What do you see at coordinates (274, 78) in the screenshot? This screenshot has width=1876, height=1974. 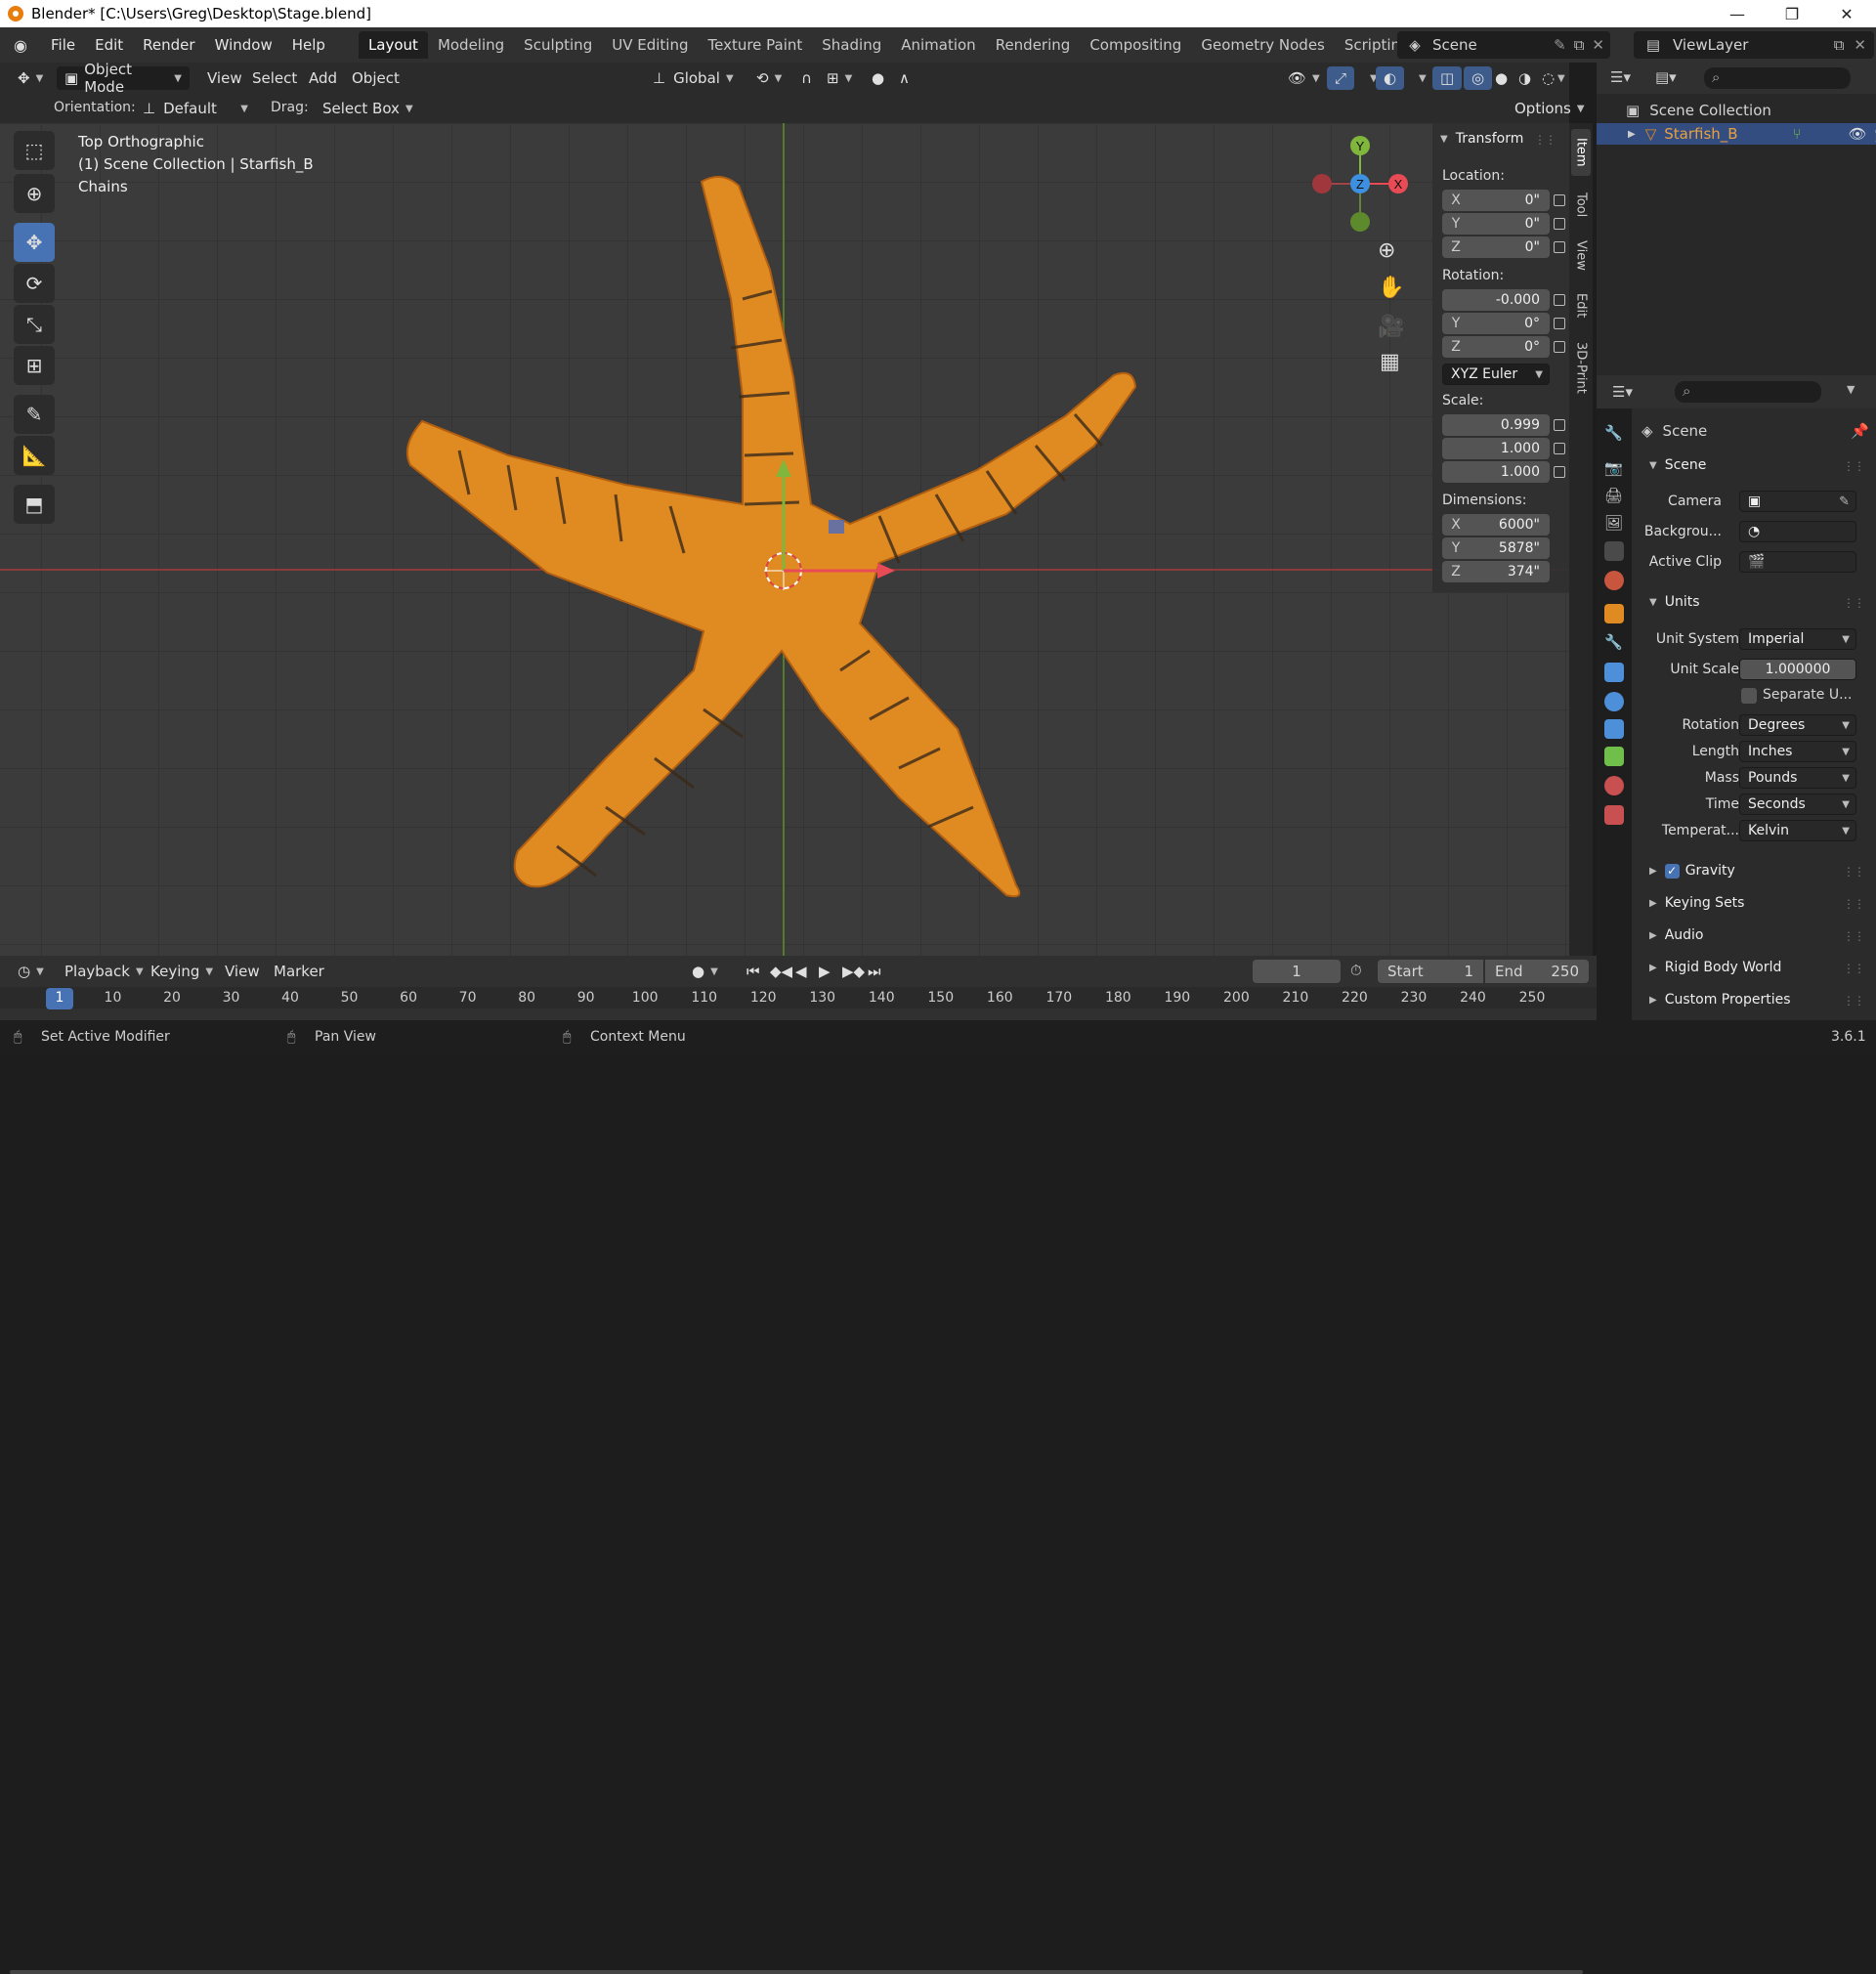 I see `menu-select: Select` at bounding box center [274, 78].